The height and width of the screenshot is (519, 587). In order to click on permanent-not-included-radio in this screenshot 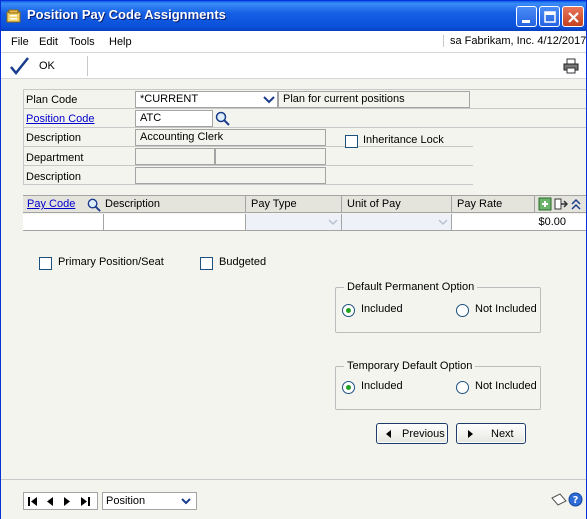, I will do `click(462, 310)`.